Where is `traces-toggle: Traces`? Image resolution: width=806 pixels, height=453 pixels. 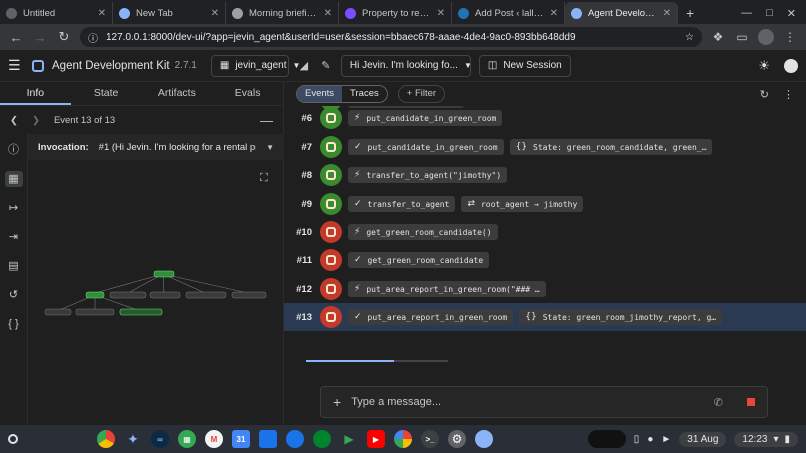 traces-toggle: Traces is located at coordinates (364, 94).